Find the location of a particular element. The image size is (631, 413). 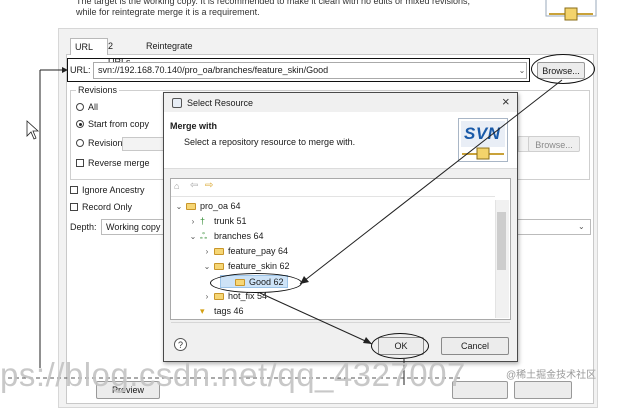

tree-item-label: branches 64 is located at coordinates (239, 236).